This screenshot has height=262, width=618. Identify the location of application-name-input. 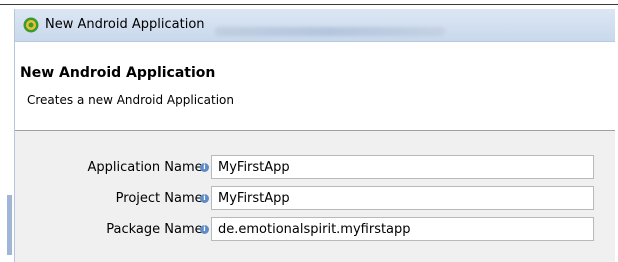
(402, 167).